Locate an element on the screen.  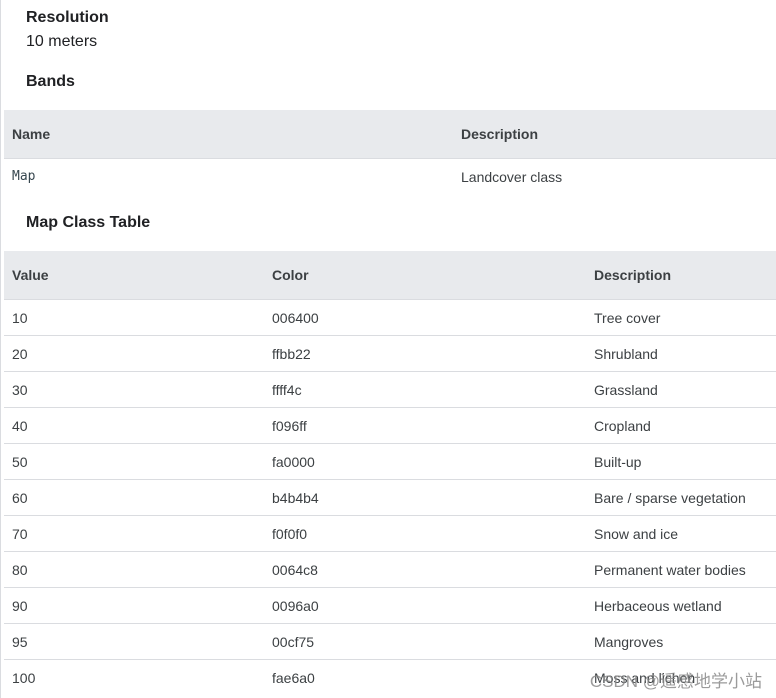
class-description-cell: Mangroves is located at coordinates (681, 641).